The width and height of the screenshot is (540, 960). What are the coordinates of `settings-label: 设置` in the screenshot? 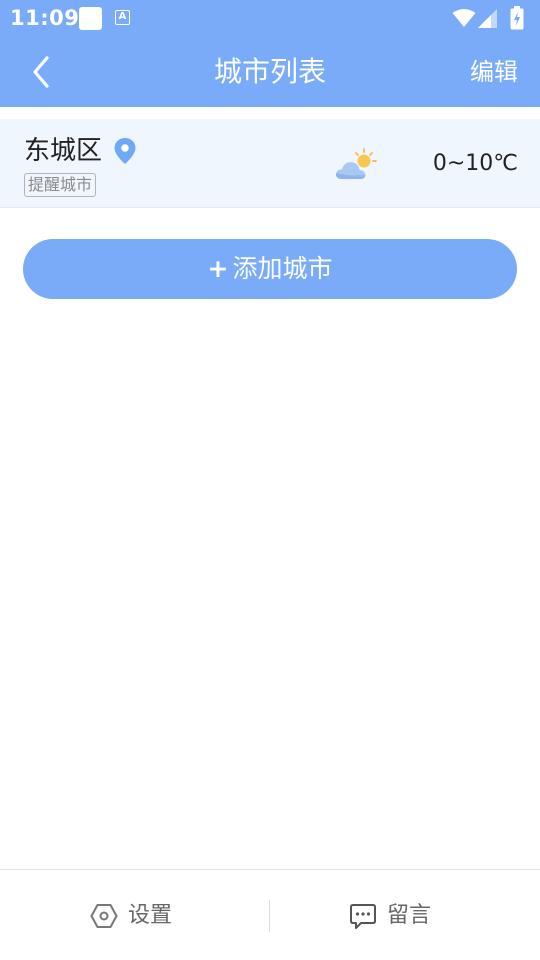 It's located at (150, 915).